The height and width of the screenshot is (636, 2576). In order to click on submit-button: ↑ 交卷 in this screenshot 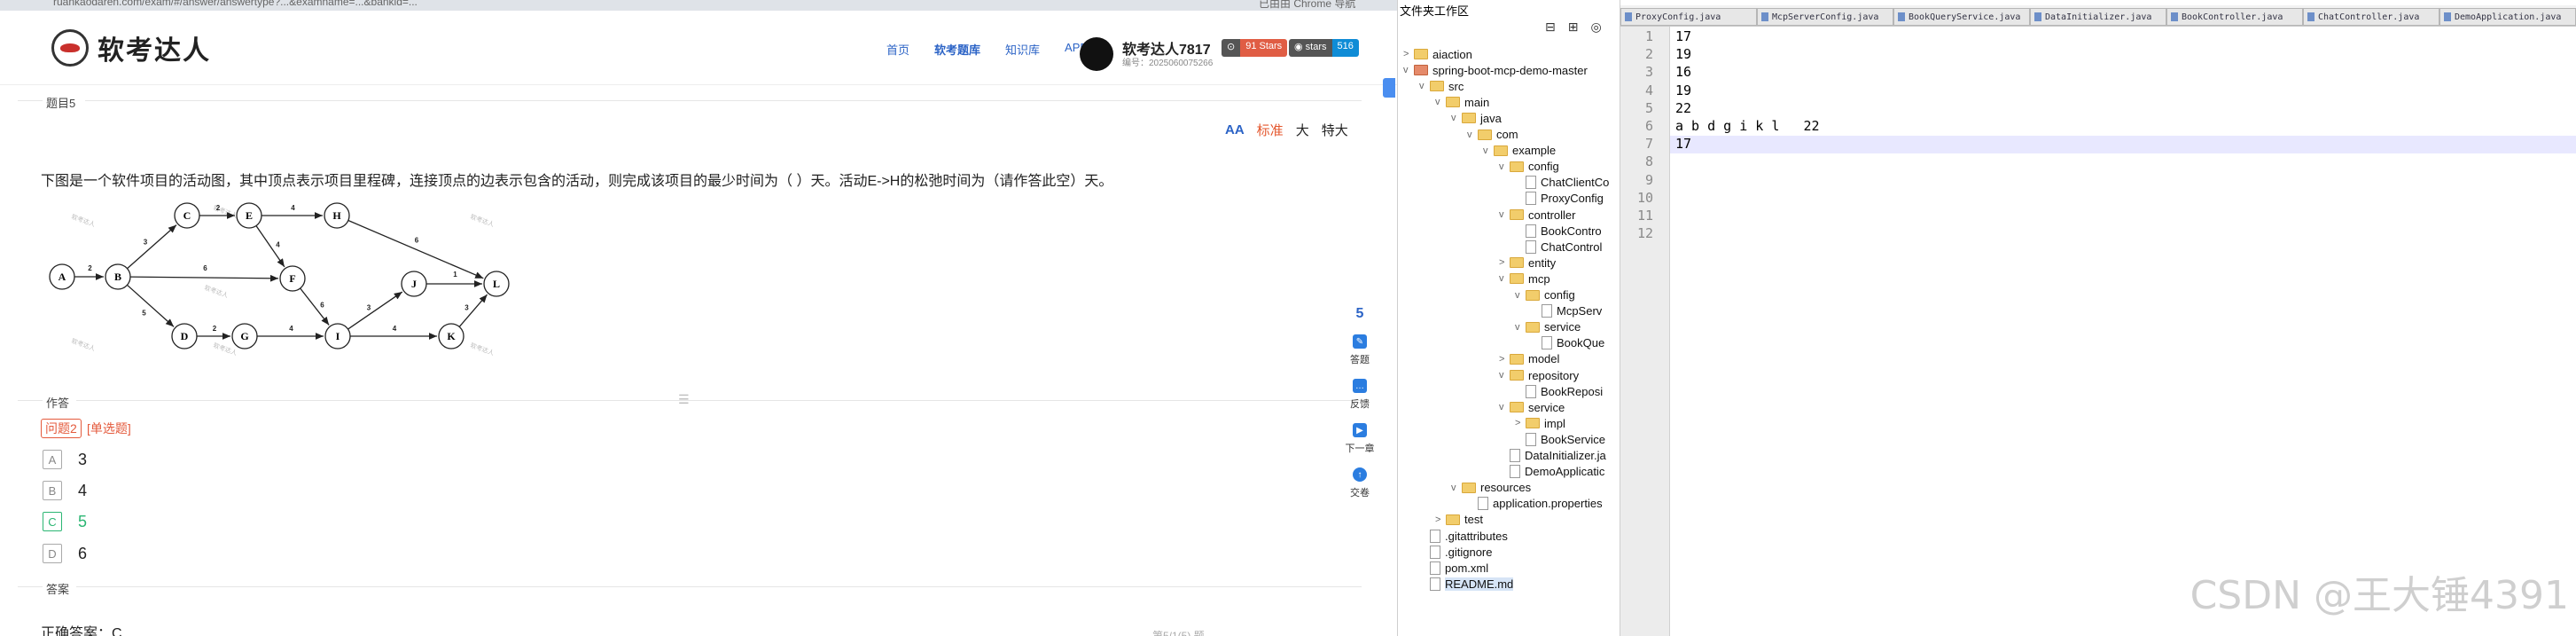, I will do `click(1360, 483)`.